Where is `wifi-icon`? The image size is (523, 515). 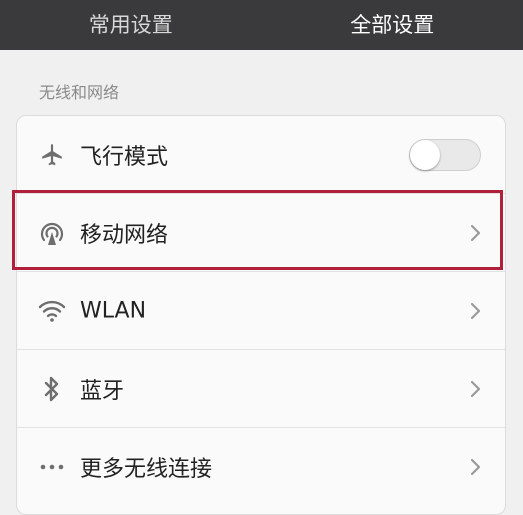
wifi-icon is located at coordinates (52, 311).